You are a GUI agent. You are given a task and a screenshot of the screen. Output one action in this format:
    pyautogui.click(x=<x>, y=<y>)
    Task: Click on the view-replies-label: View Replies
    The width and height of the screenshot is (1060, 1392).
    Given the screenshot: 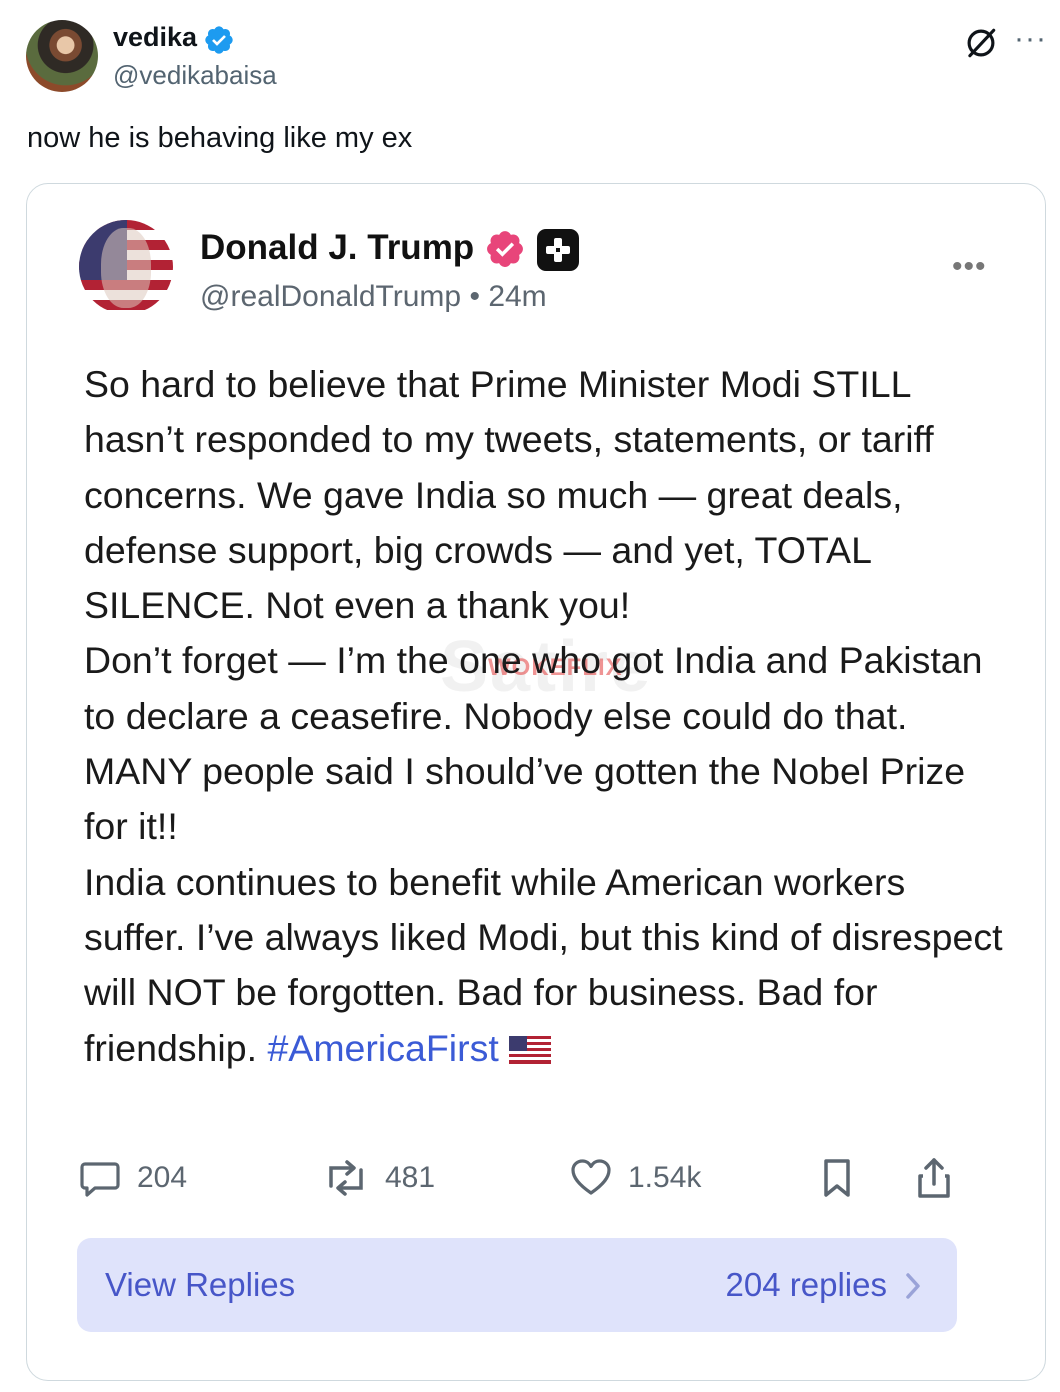 What is the action you would take?
    pyautogui.click(x=200, y=1284)
    